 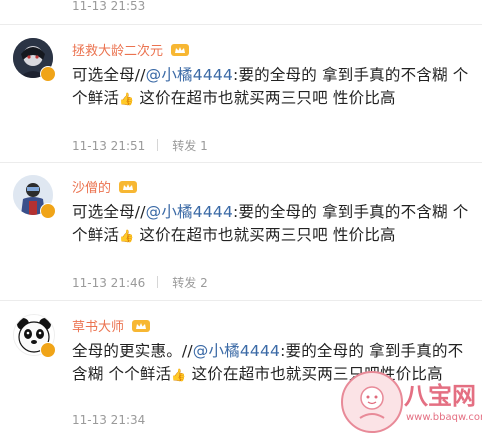 I want to click on username-text: 草书大师, so click(x=98, y=327).